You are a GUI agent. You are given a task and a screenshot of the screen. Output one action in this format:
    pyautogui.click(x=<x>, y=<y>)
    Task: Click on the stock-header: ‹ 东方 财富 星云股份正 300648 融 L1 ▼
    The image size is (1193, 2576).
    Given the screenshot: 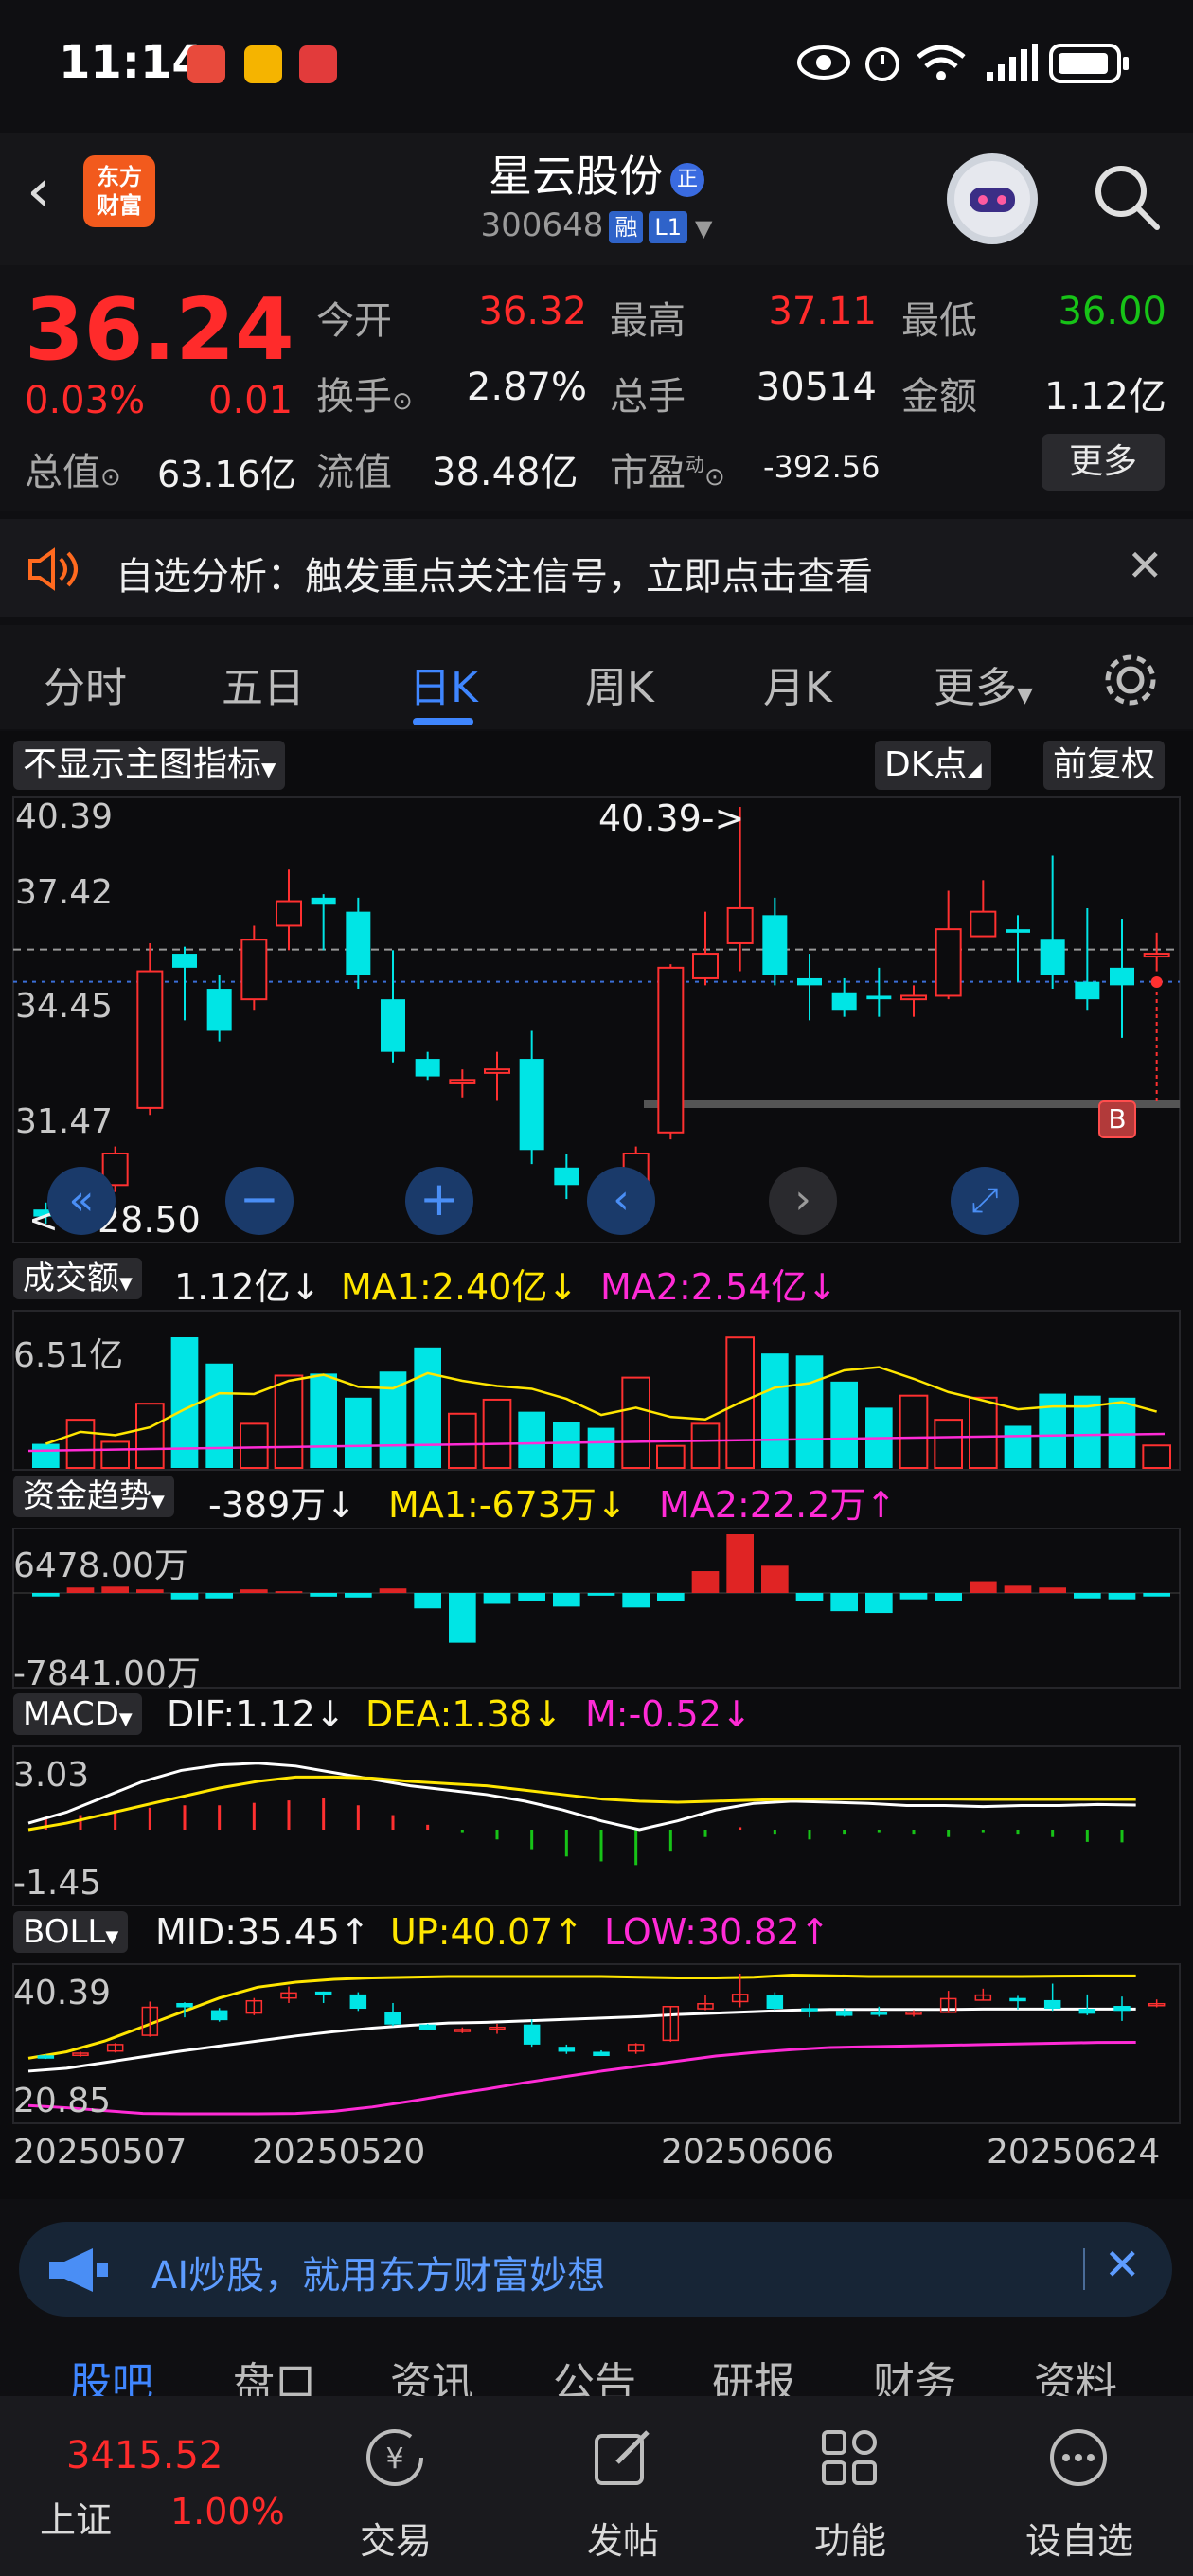 What is the action you would take?
    pyautogui.click(x=596, y=199)
    